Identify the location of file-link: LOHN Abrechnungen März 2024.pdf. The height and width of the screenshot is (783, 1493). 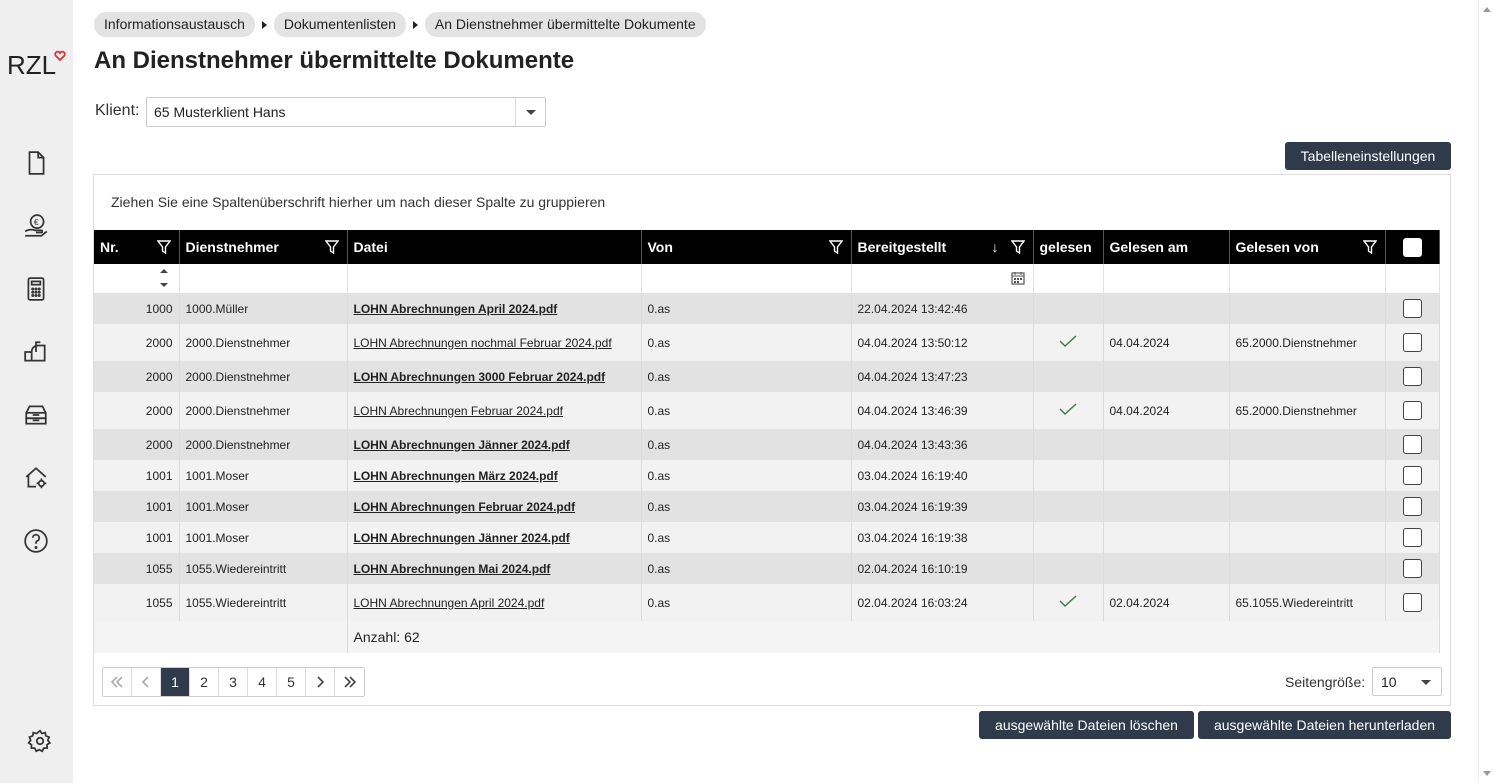
(456, 476).